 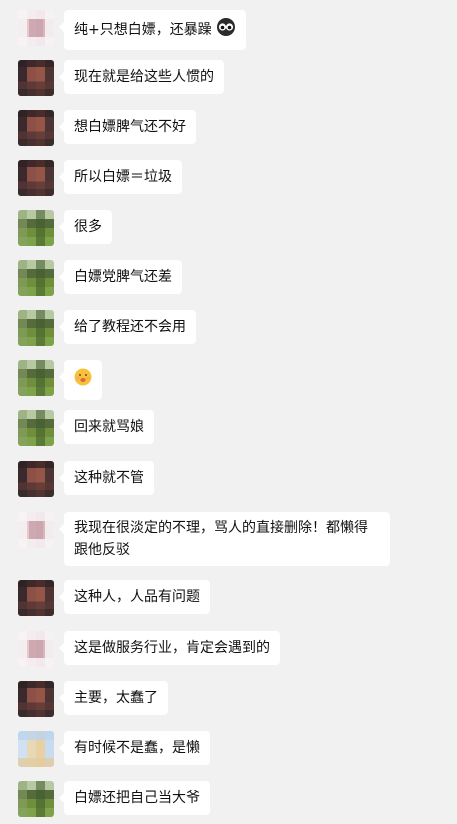 I want to click on message-text: 想白嫖脾气还不好, so click(x=130, y=127).